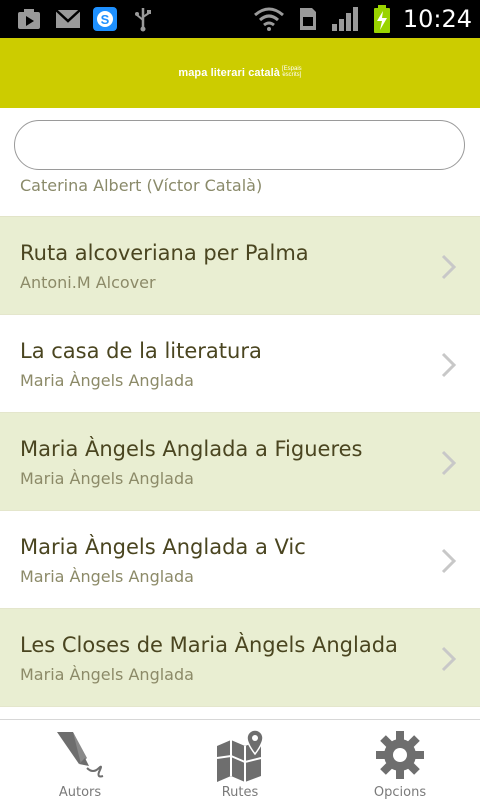 The width and height of the screenshot is (480, 800). What do you see at coordinates (345, 19) in the screenshot?
I see `signal-icon` at bounding box center [345, 19].